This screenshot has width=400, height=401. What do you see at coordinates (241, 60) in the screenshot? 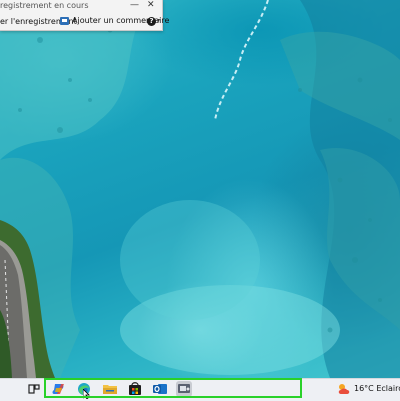
I see `wave-line` at bounding box center [241, 60].